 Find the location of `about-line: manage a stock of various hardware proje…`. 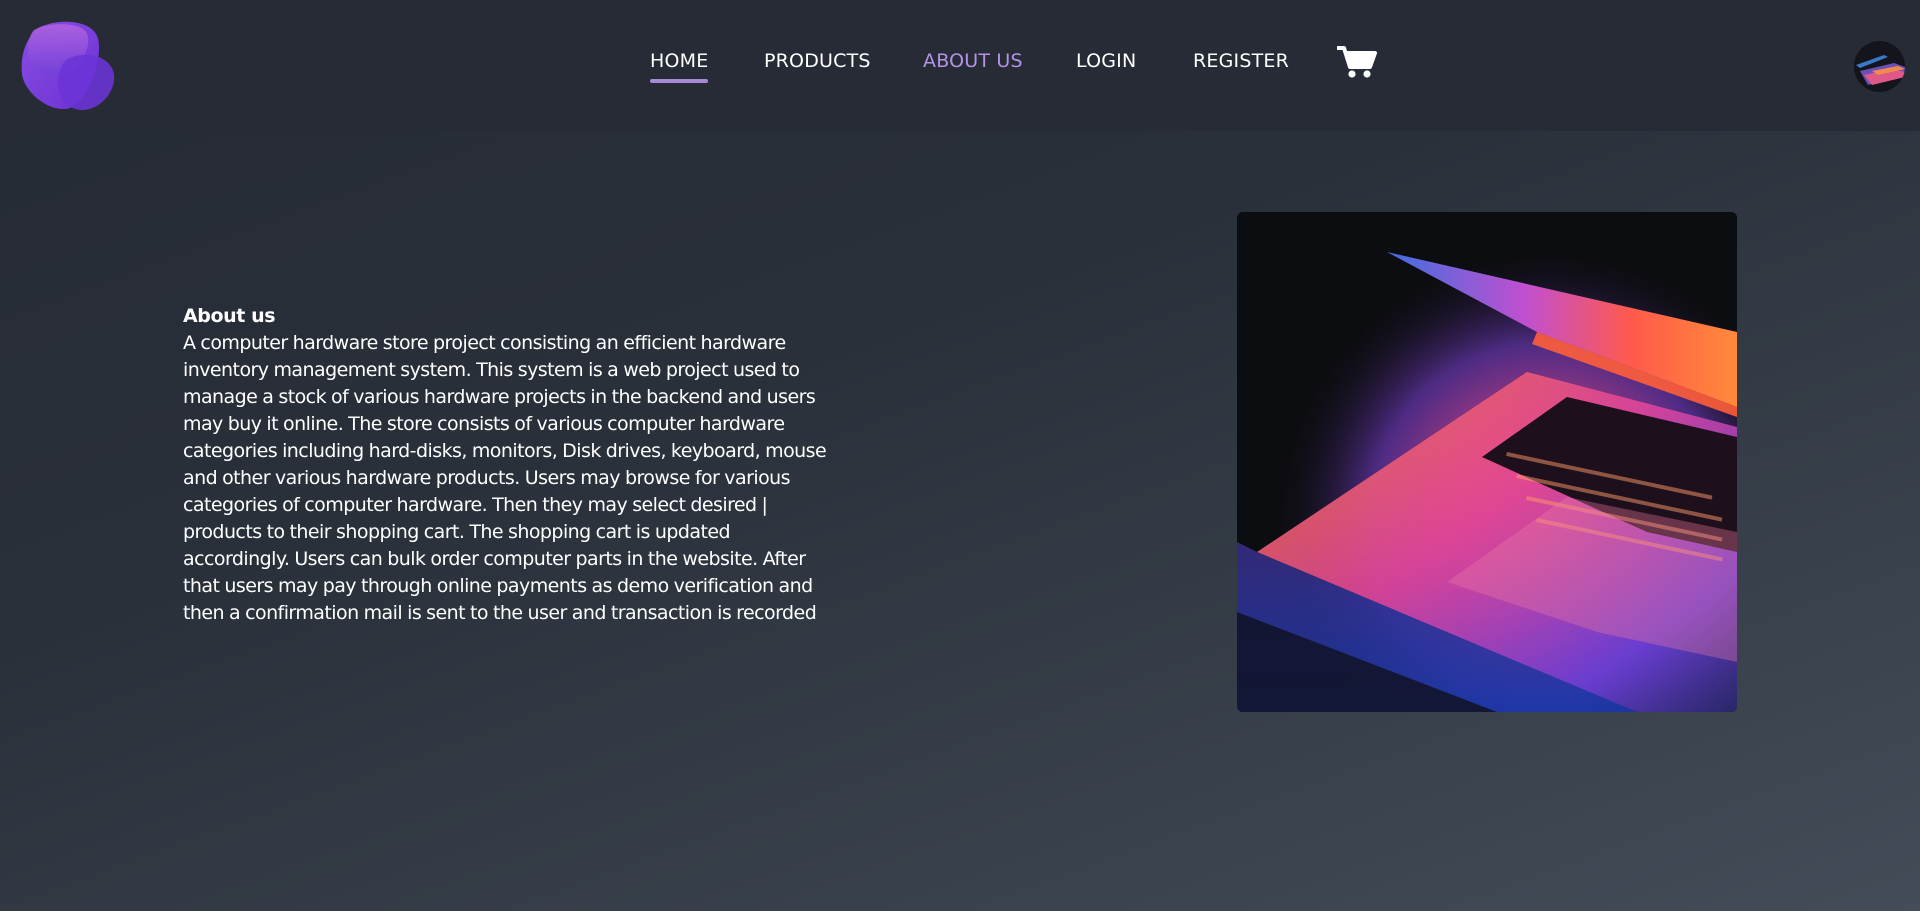

about-line: manage a stock of various hardware proje… is located at coordinates (499, 397).